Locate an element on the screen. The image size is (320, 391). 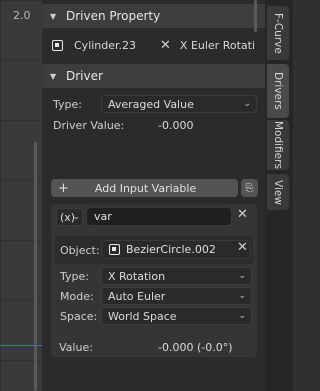
tab-label: F-Curve is located at coordinates (278, 33).